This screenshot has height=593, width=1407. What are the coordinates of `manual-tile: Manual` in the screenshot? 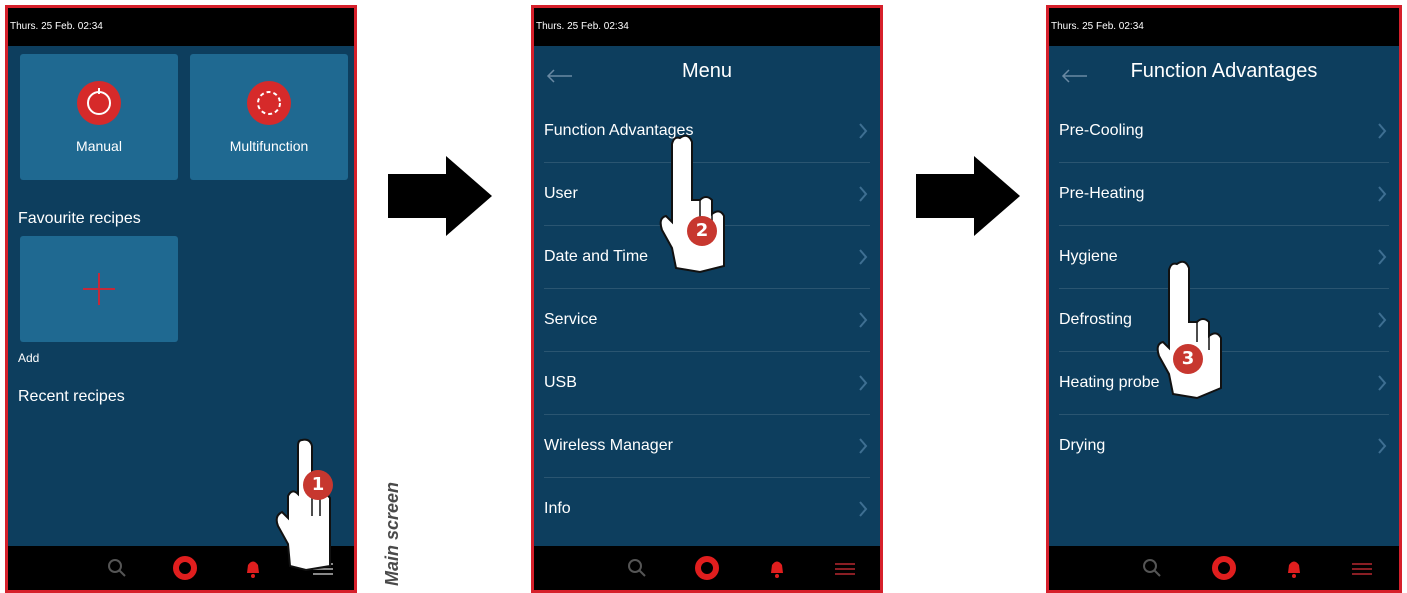 It's located at (99, 117).